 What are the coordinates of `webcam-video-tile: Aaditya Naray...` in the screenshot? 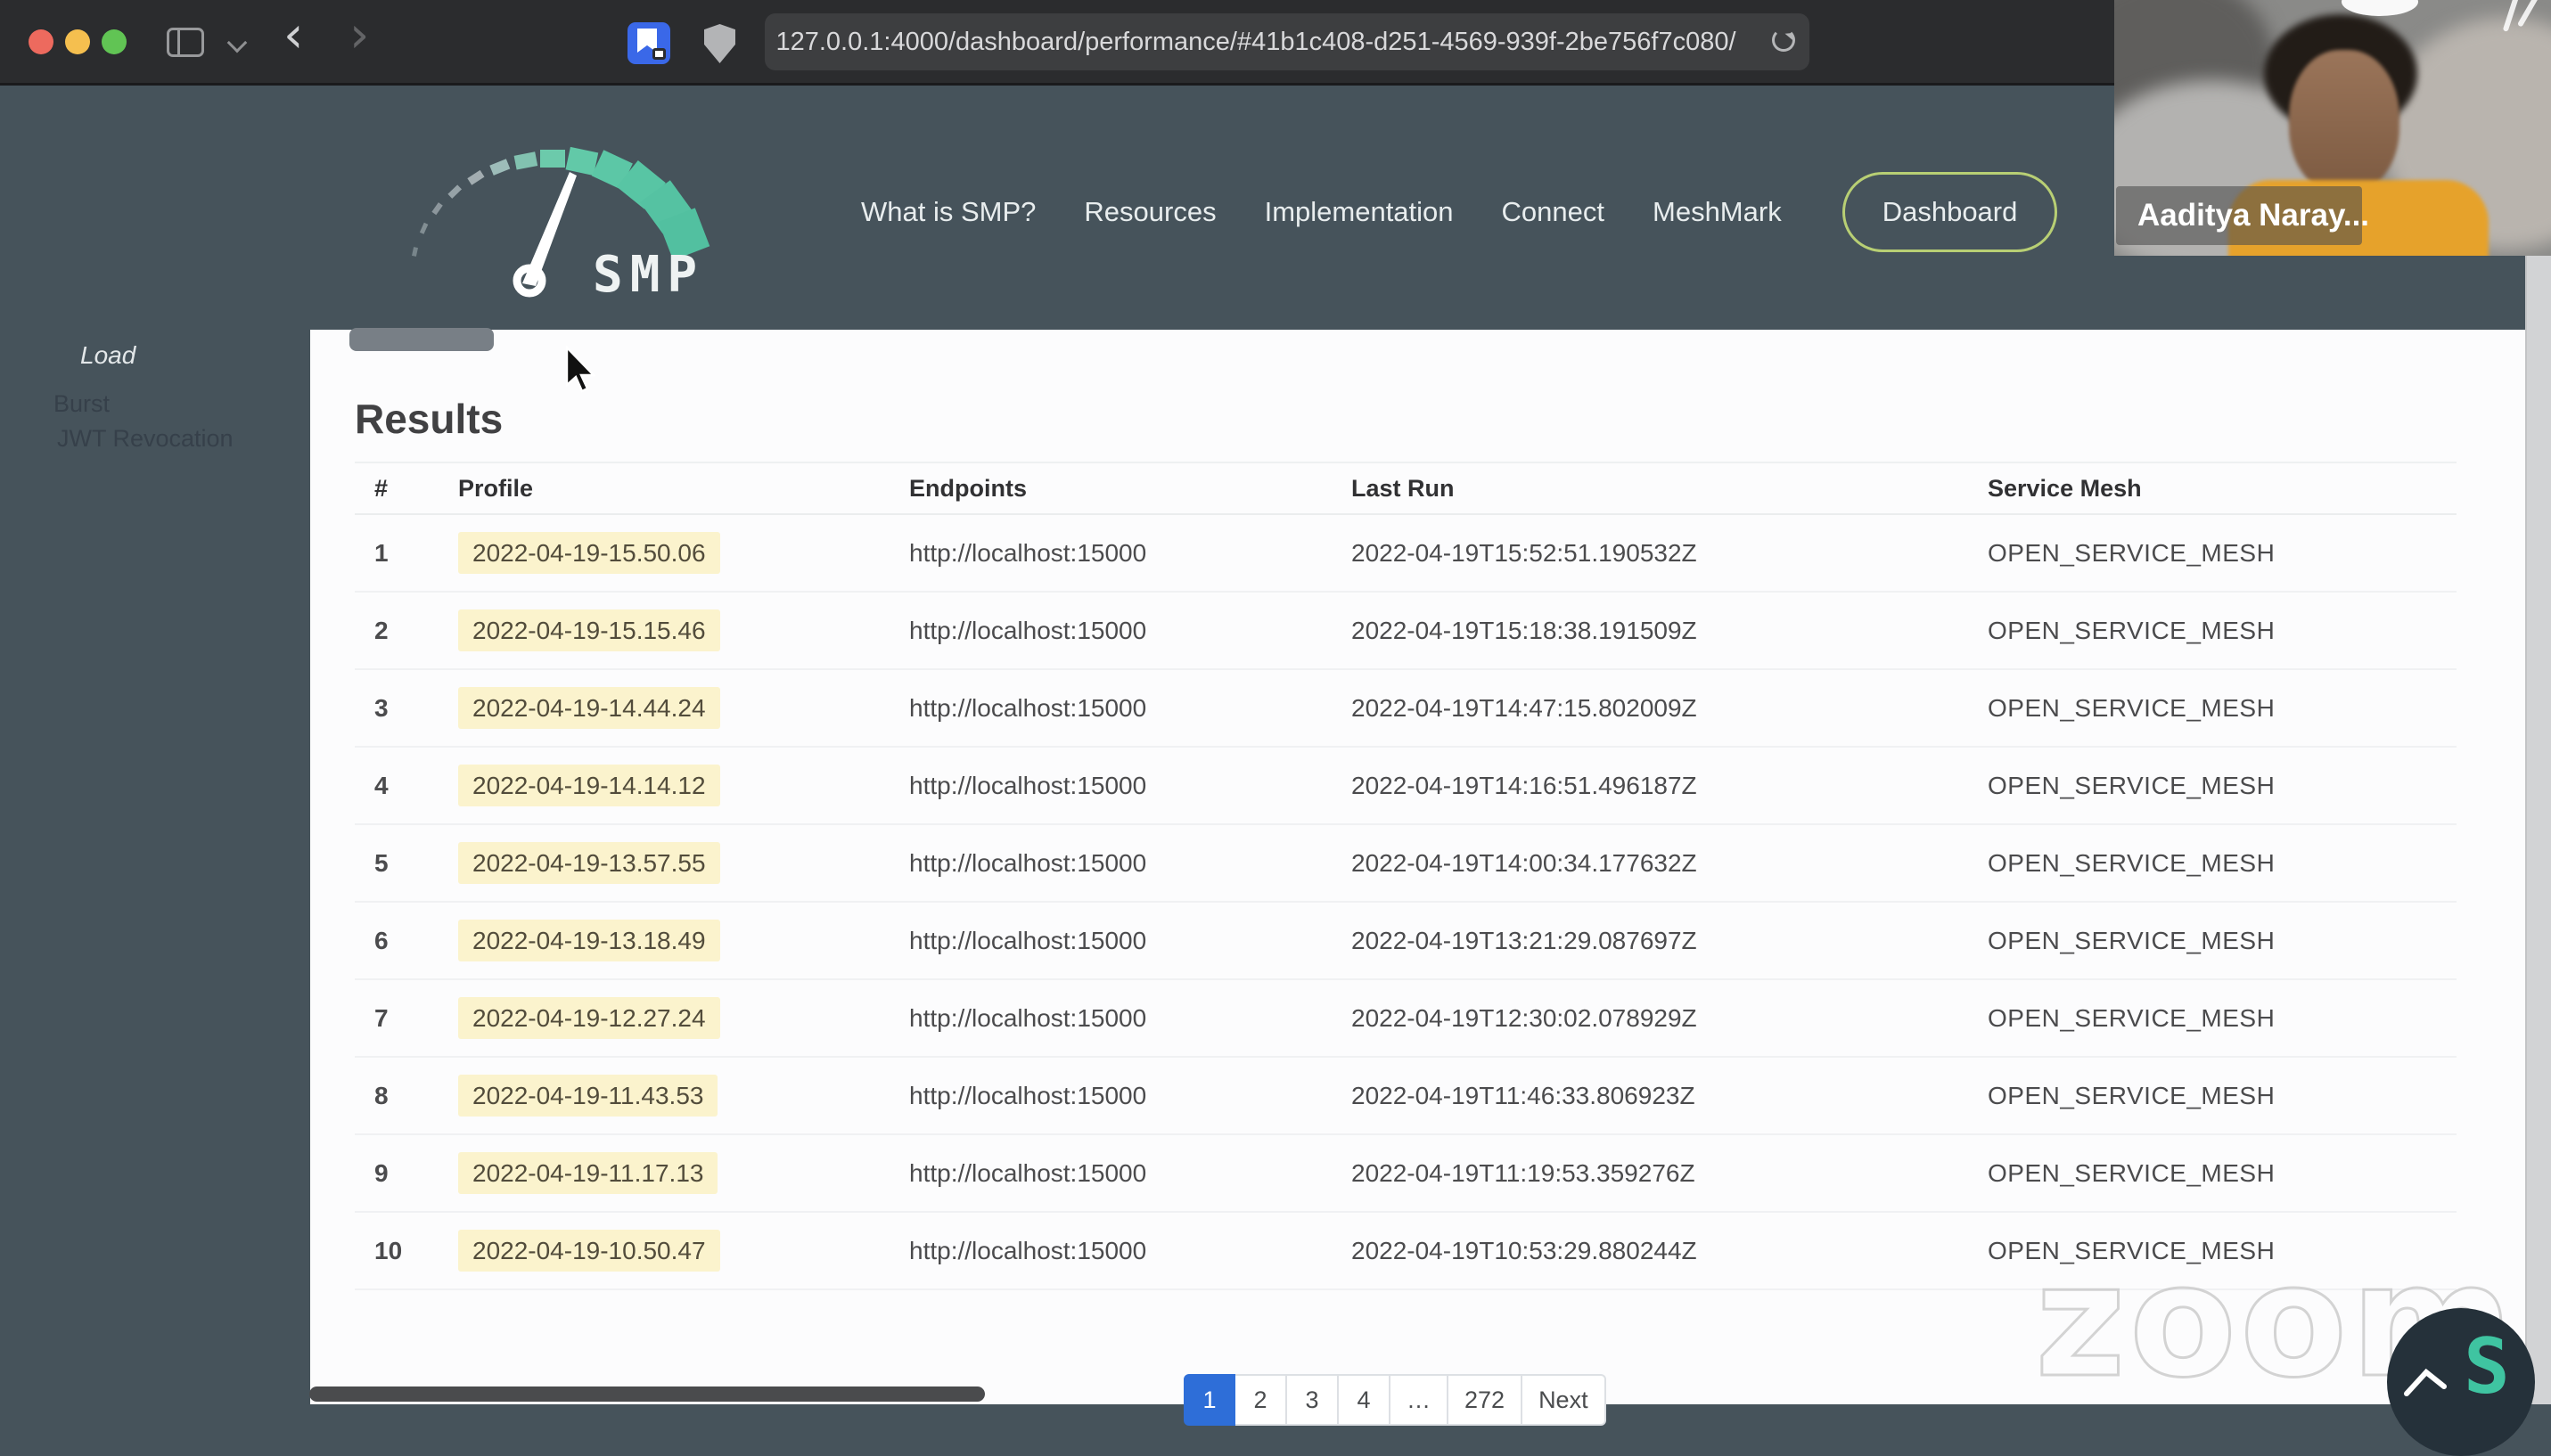 It's located at (2332, 128).